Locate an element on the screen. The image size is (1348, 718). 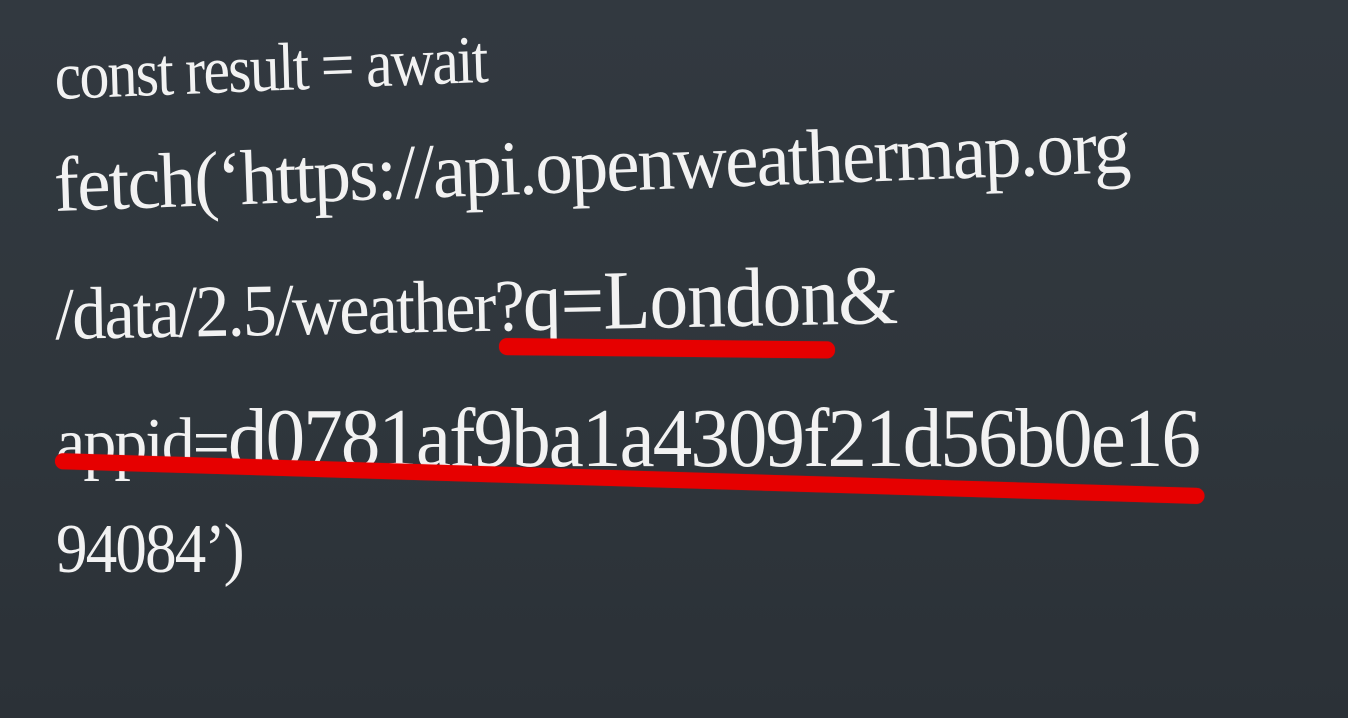
code-line-5: 94084’) is located at coordinates (150, 550).